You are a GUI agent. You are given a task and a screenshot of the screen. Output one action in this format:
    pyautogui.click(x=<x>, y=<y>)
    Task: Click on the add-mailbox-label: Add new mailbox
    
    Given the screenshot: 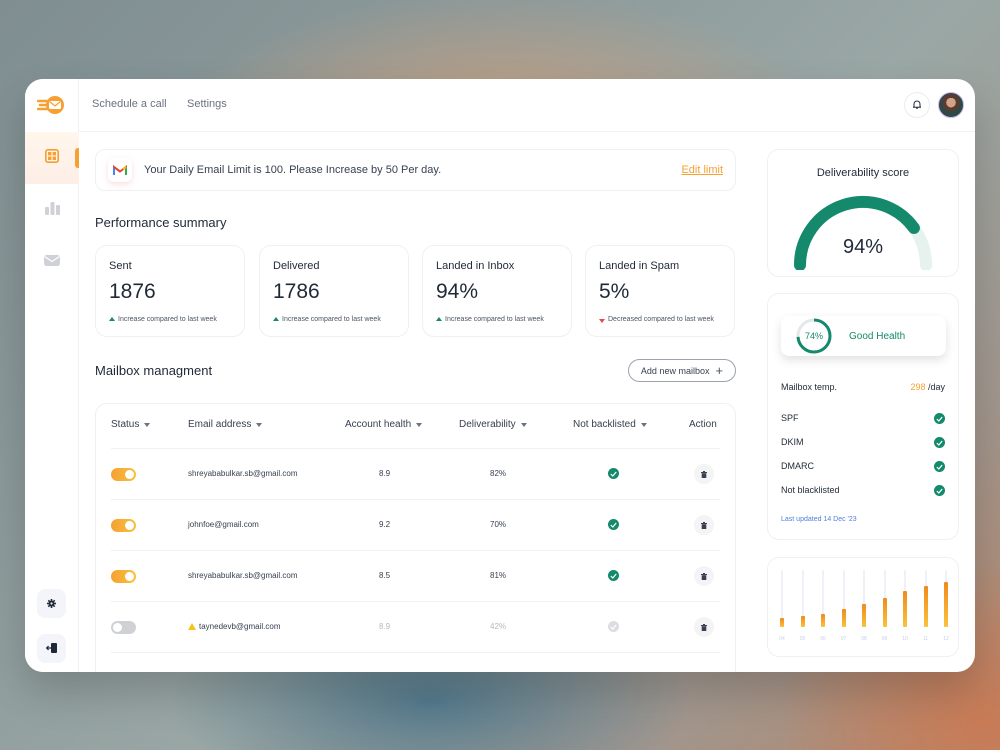 What is the action you would take?
    pyautogui.click(x=675, y=370)
    